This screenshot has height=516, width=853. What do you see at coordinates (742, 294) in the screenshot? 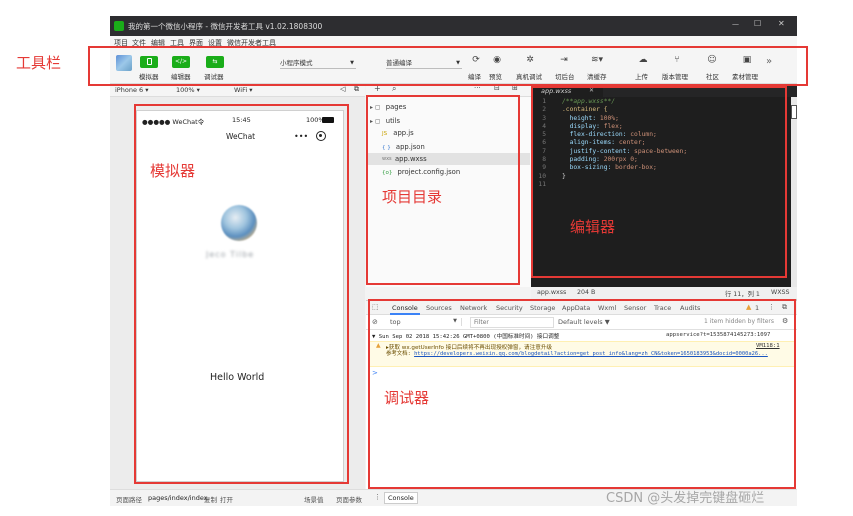
I see `status-cursor-position: 行 11，列 1` at bounding box center [742, 294].